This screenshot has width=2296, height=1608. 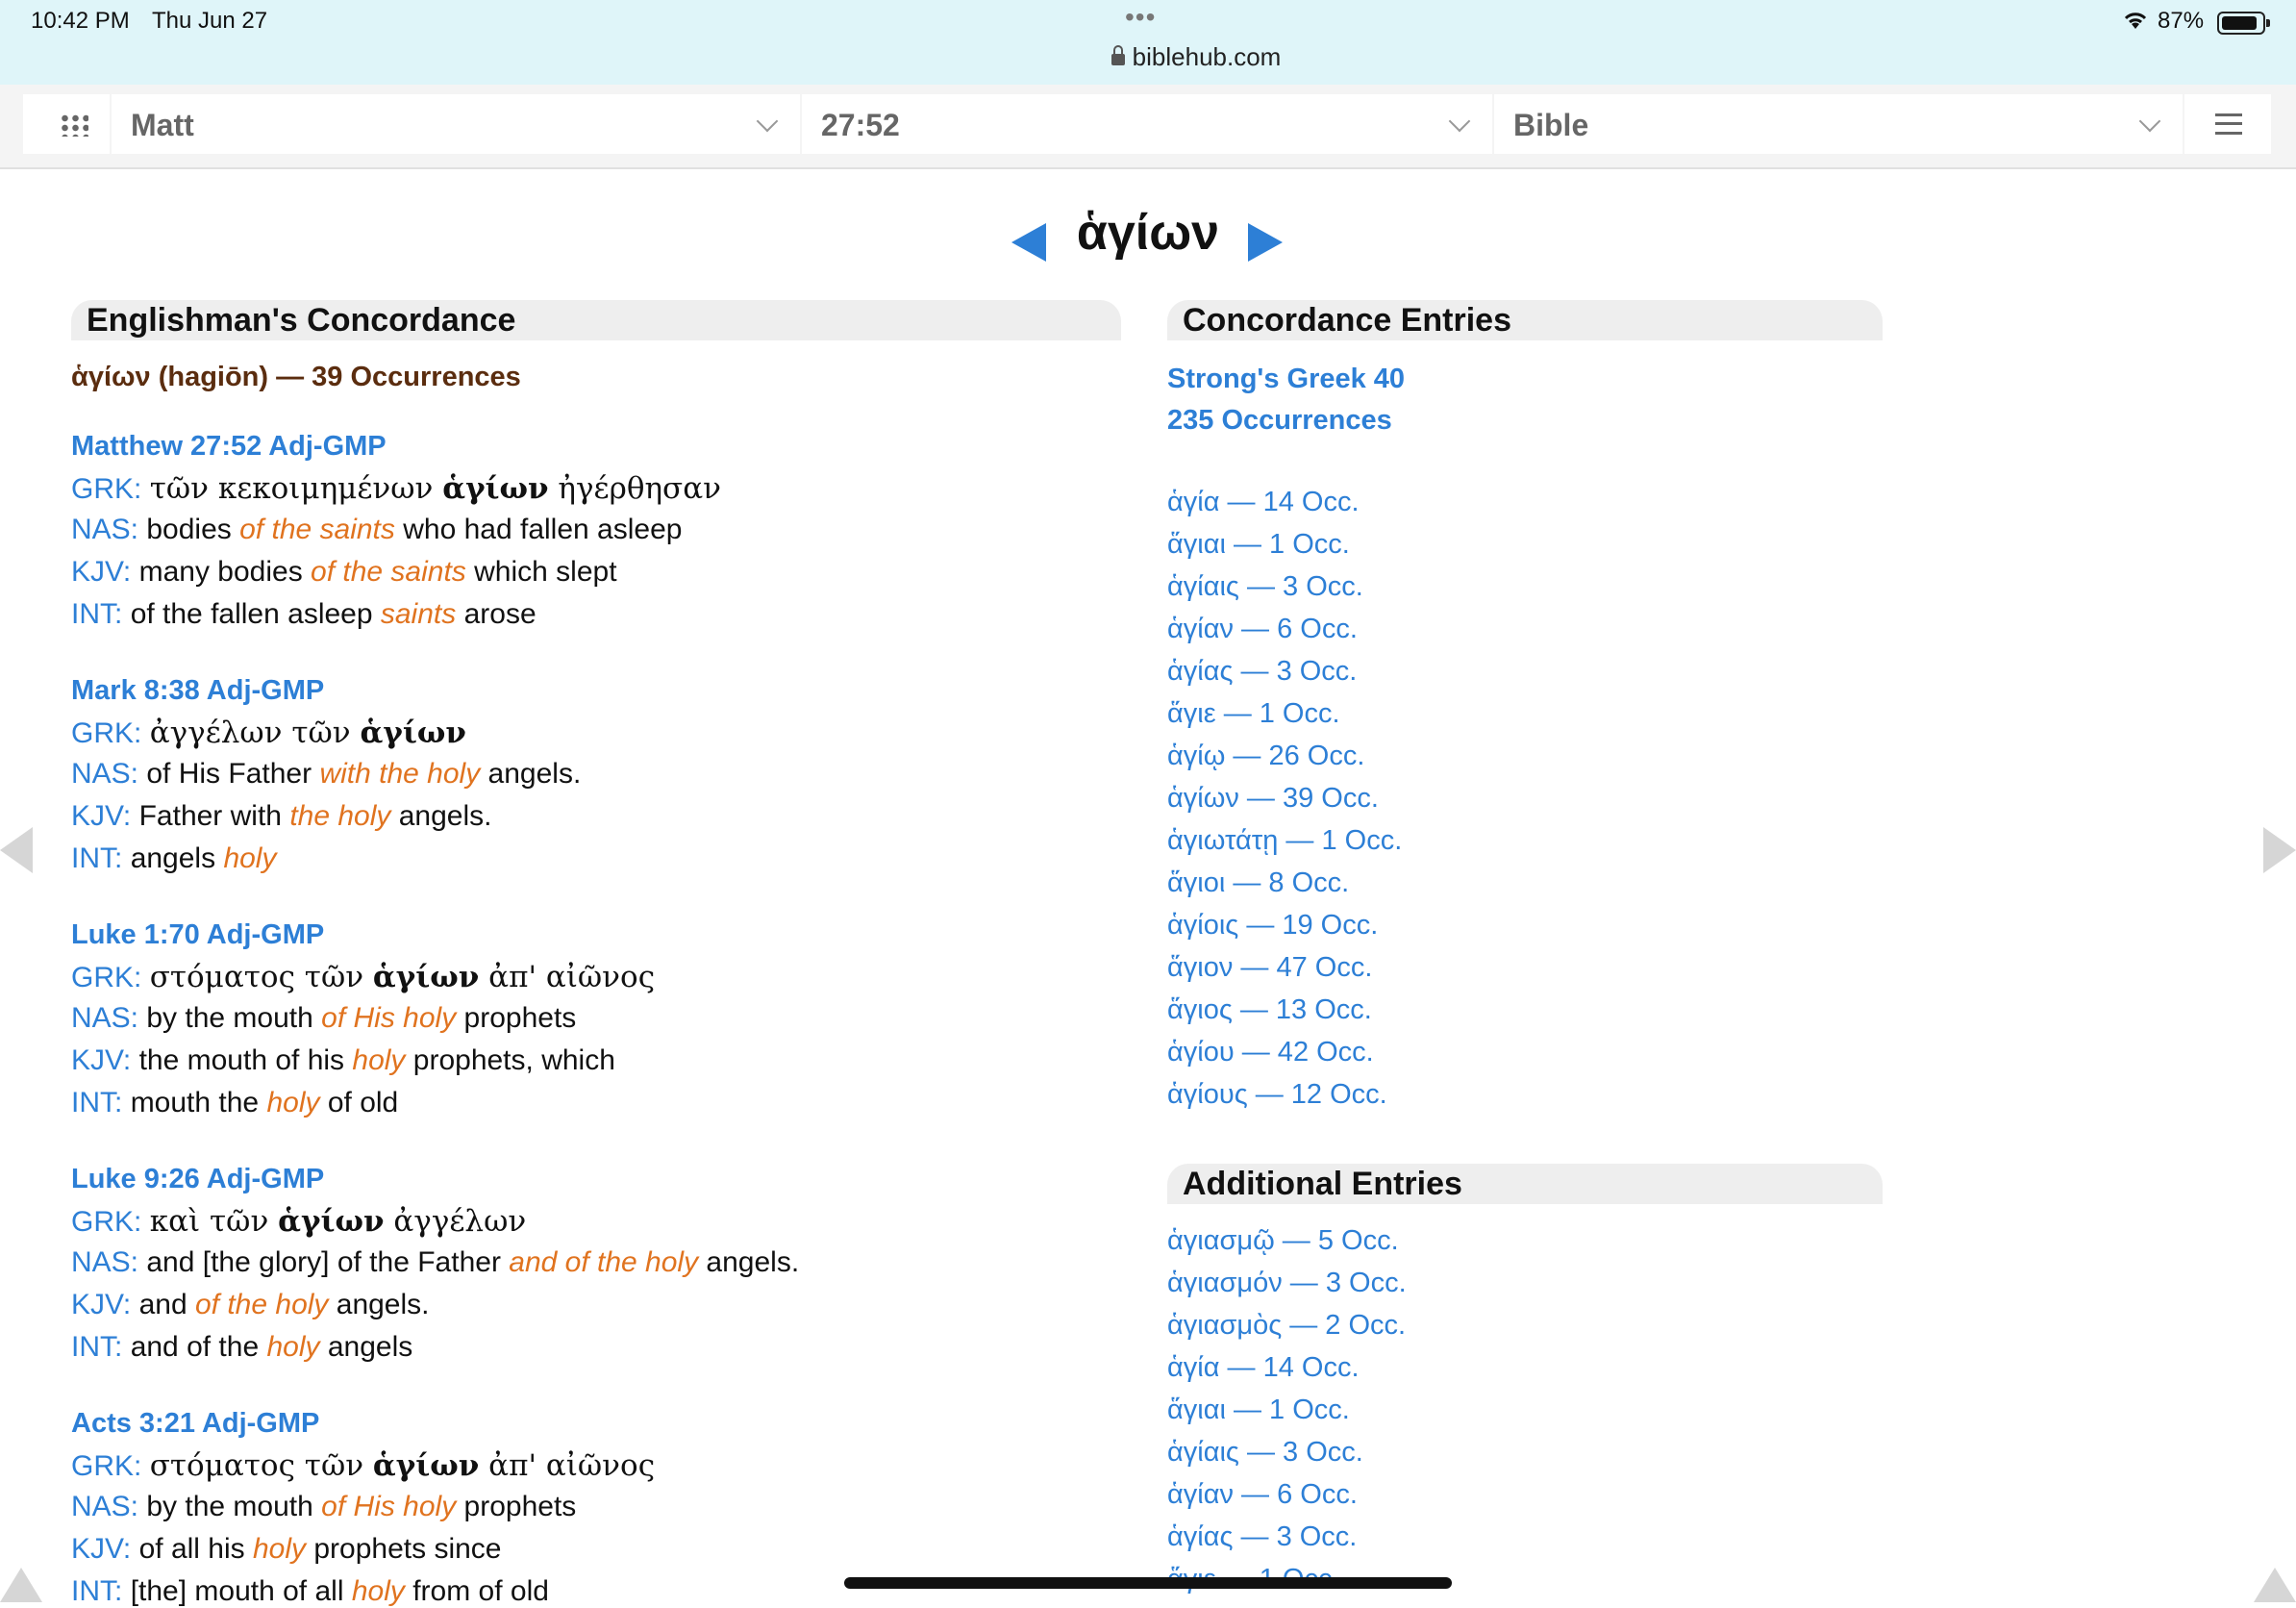 I want to click on concordance-entry-link: ἁγίοις — 19 Occ., so click(x=1272, y=926).